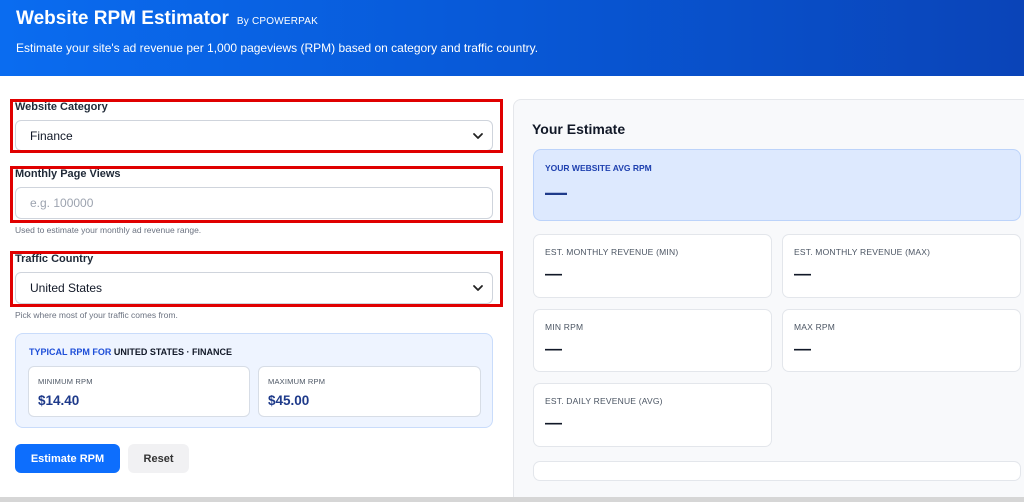 The width and height of the screenshot is (1024, 502). I want to click on min-rpm-card: MIN RPM —, so click(652, 340).